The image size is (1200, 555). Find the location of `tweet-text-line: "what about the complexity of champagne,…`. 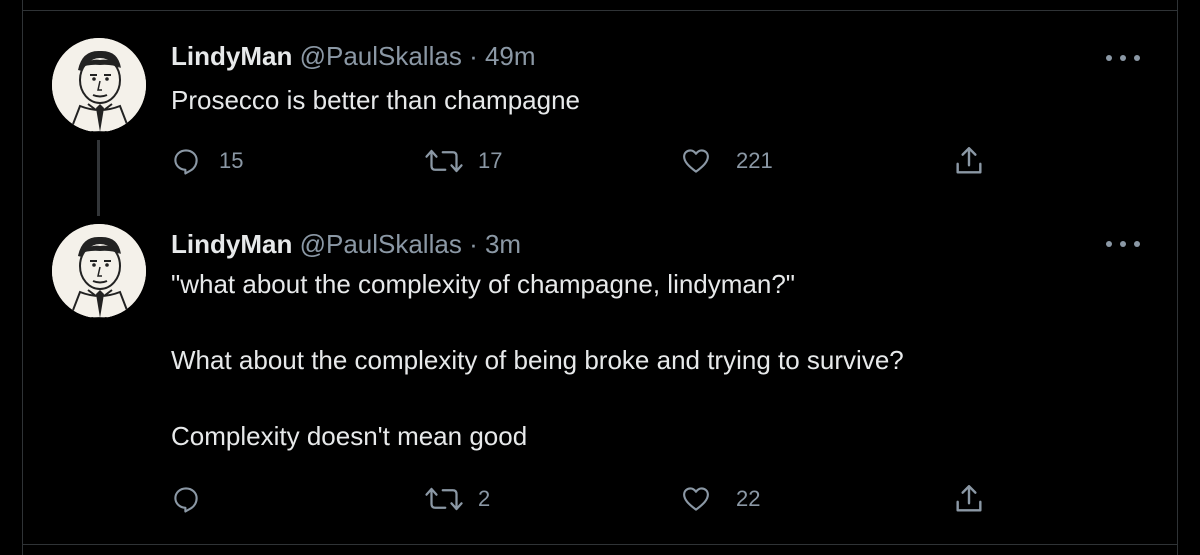

tweet-text-line: "what about the complexity of champagne,… is located at coordinates (483, 284).